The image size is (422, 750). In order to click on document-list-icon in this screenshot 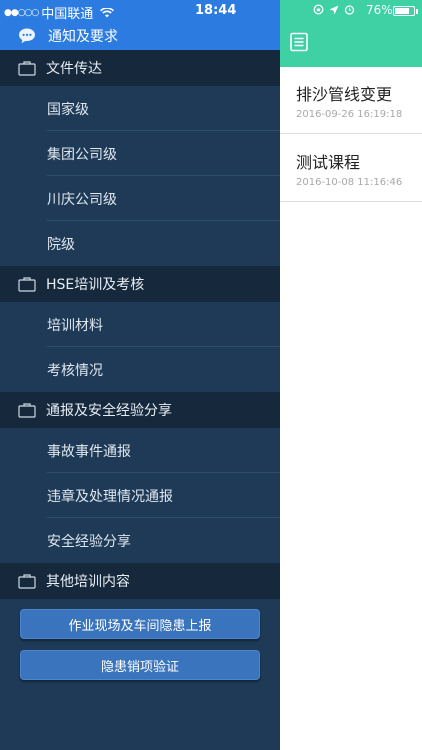, I will do `click(299, 42)`.